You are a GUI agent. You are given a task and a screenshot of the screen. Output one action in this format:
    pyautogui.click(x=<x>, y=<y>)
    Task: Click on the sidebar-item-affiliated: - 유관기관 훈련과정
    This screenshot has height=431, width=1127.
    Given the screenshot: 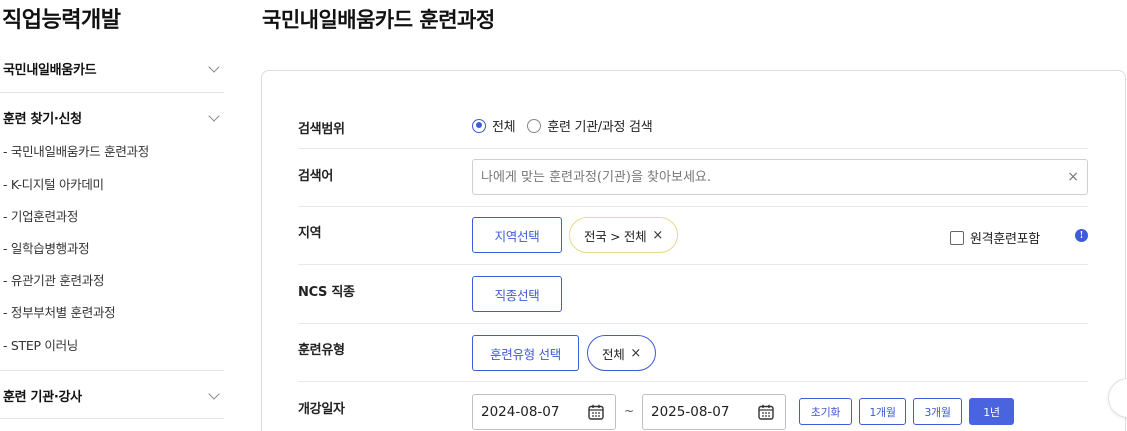 What is the action you would take?
    pyautogui.click(x=53, y=279)
    